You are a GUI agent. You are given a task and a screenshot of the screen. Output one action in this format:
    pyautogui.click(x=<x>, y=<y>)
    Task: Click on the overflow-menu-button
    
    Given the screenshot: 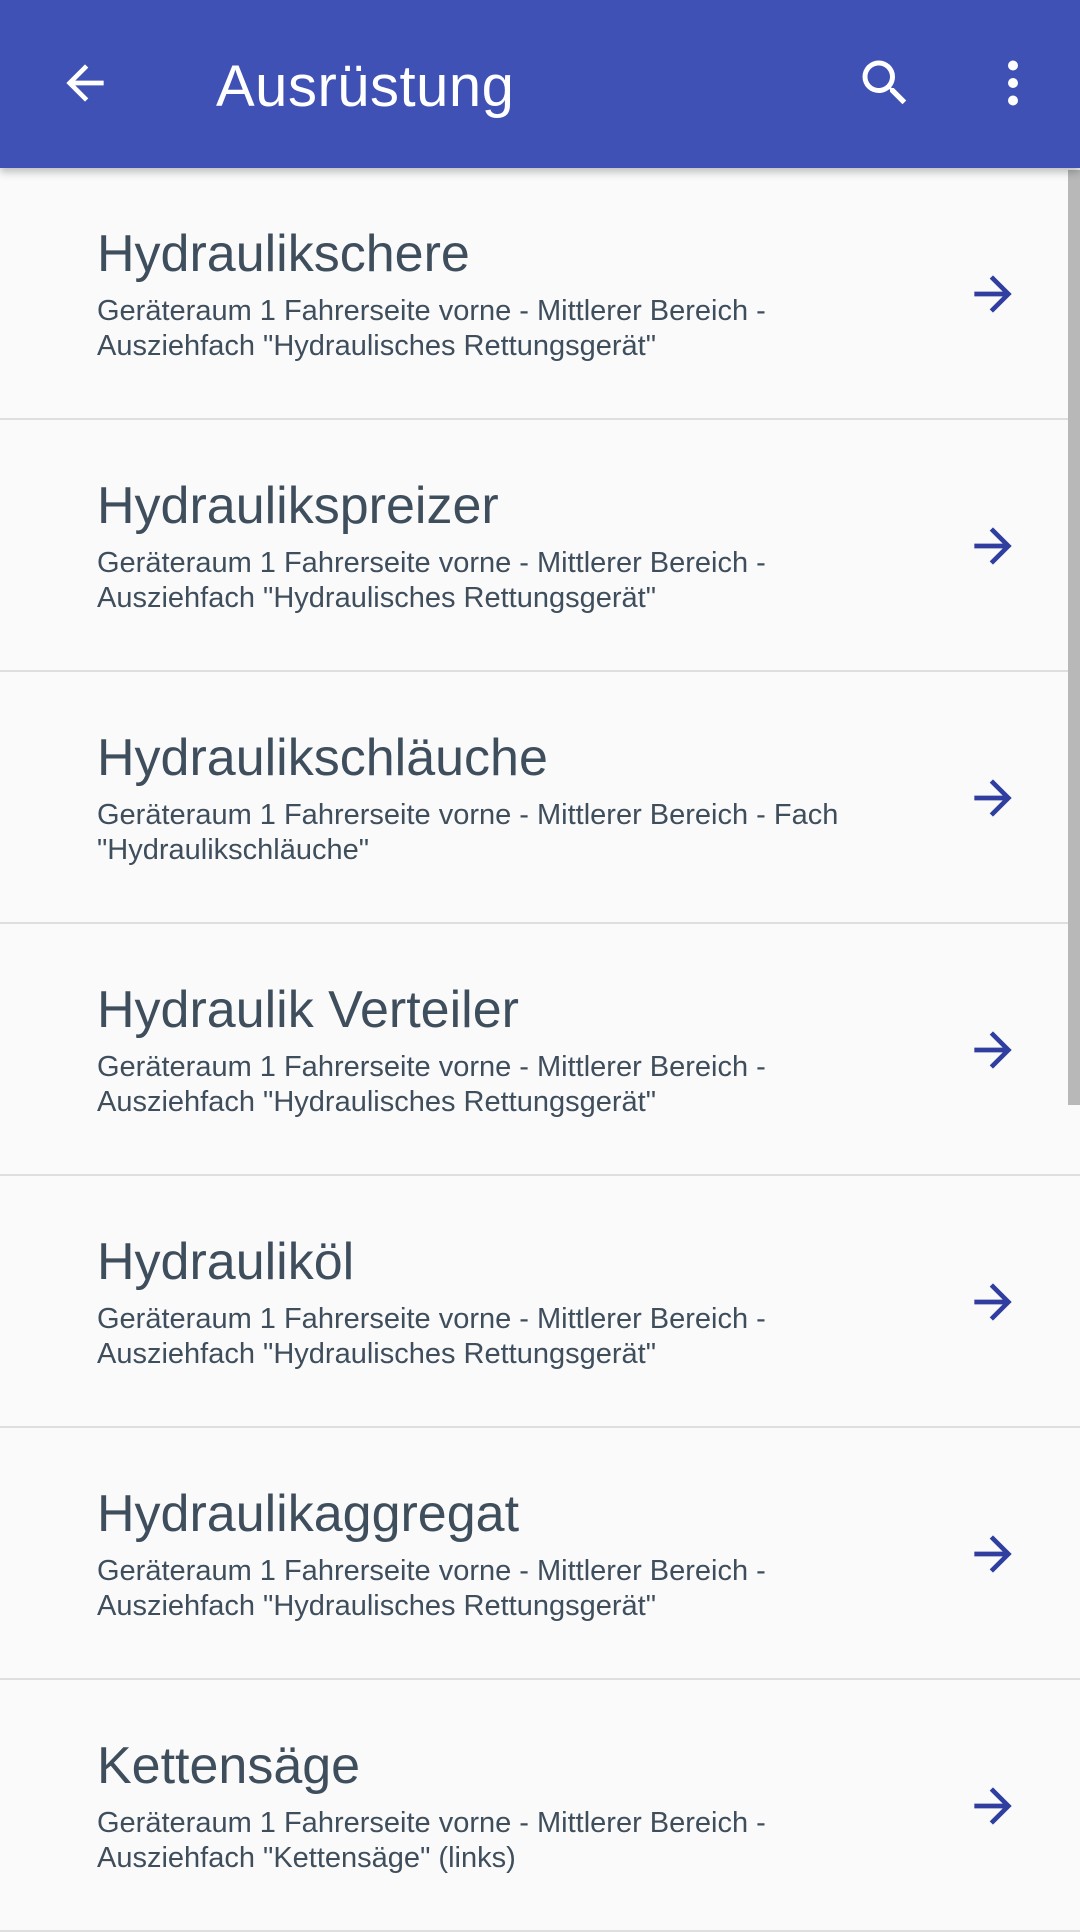 What is the action you would take?
    pyautogui.click(x=1013, y=83)
    